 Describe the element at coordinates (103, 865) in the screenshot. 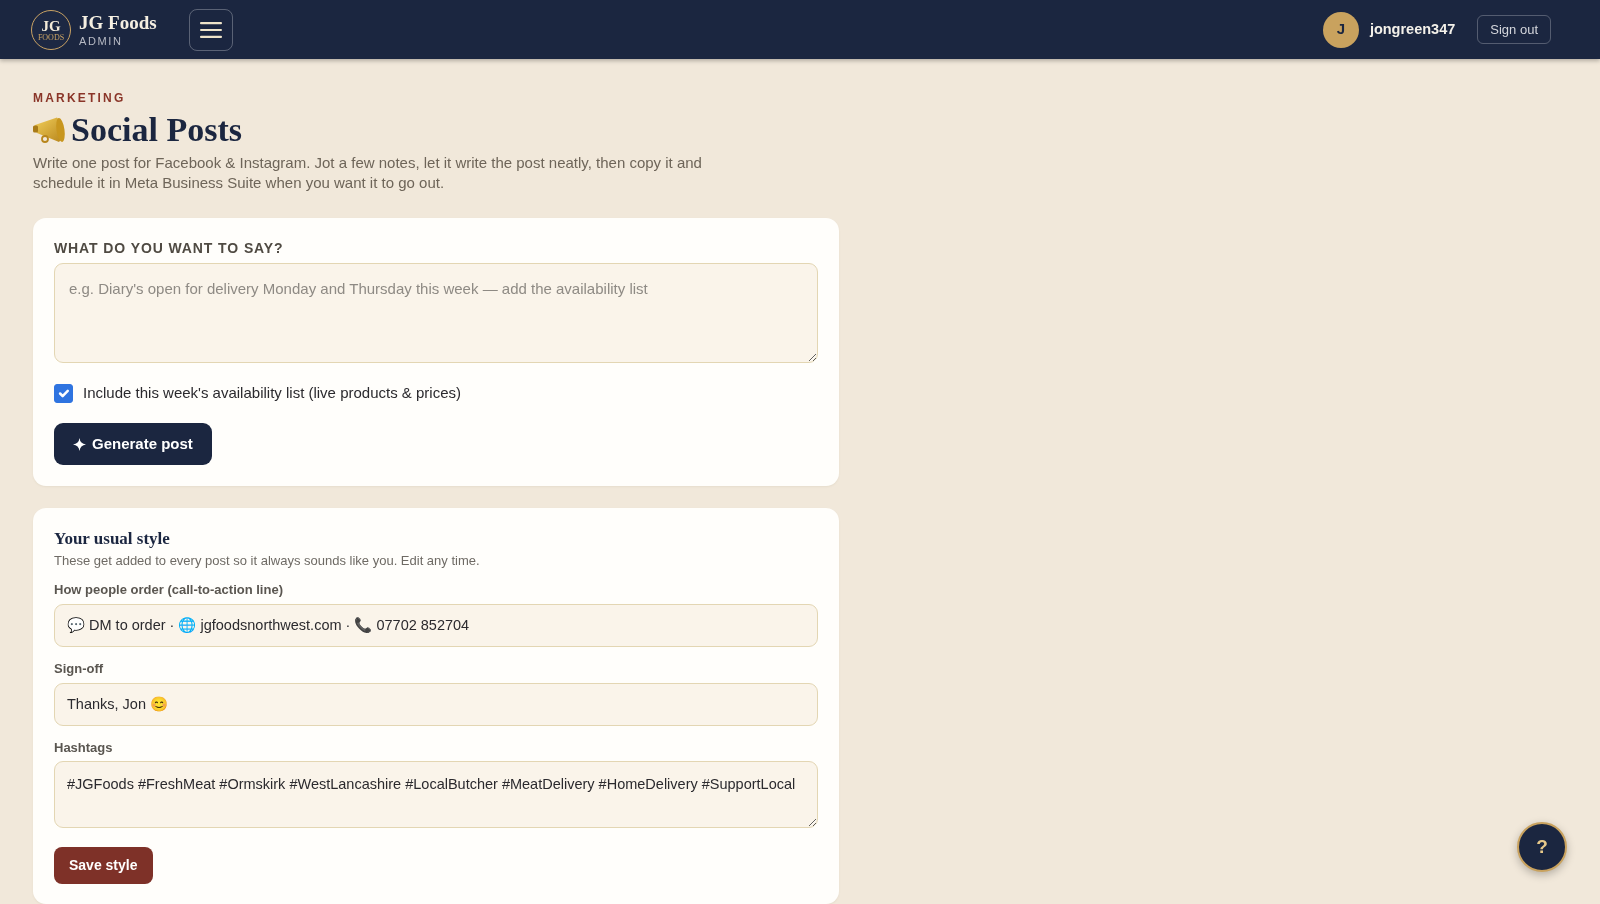

I see `save-style-button: Save style` at that location.